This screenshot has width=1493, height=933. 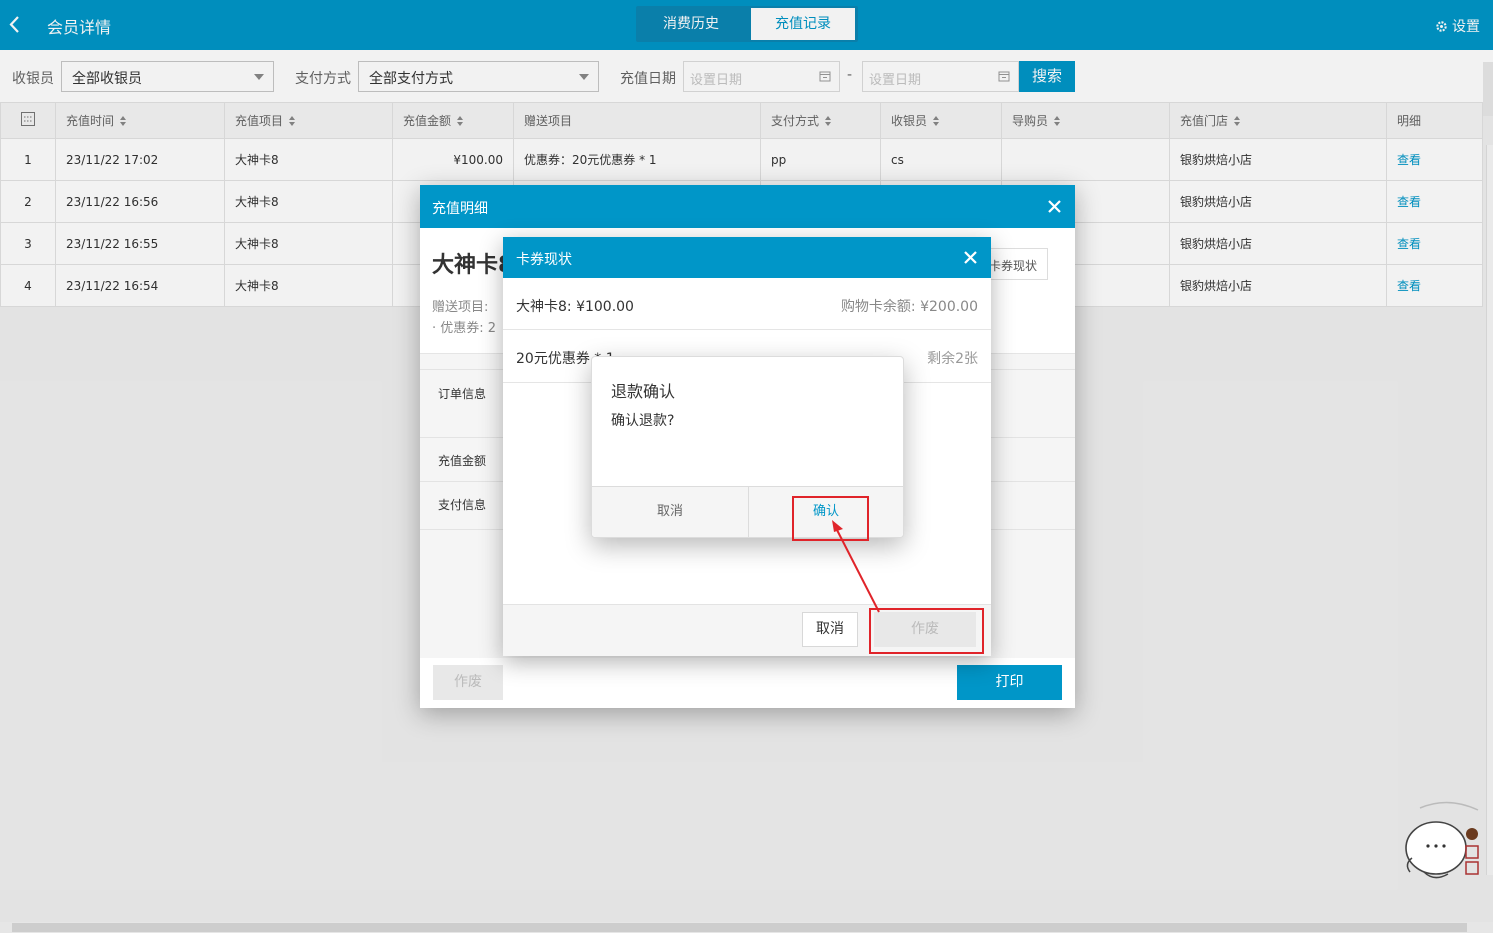 I want to click on dialog-header: 卡券现状, so click(x=747, y=257).